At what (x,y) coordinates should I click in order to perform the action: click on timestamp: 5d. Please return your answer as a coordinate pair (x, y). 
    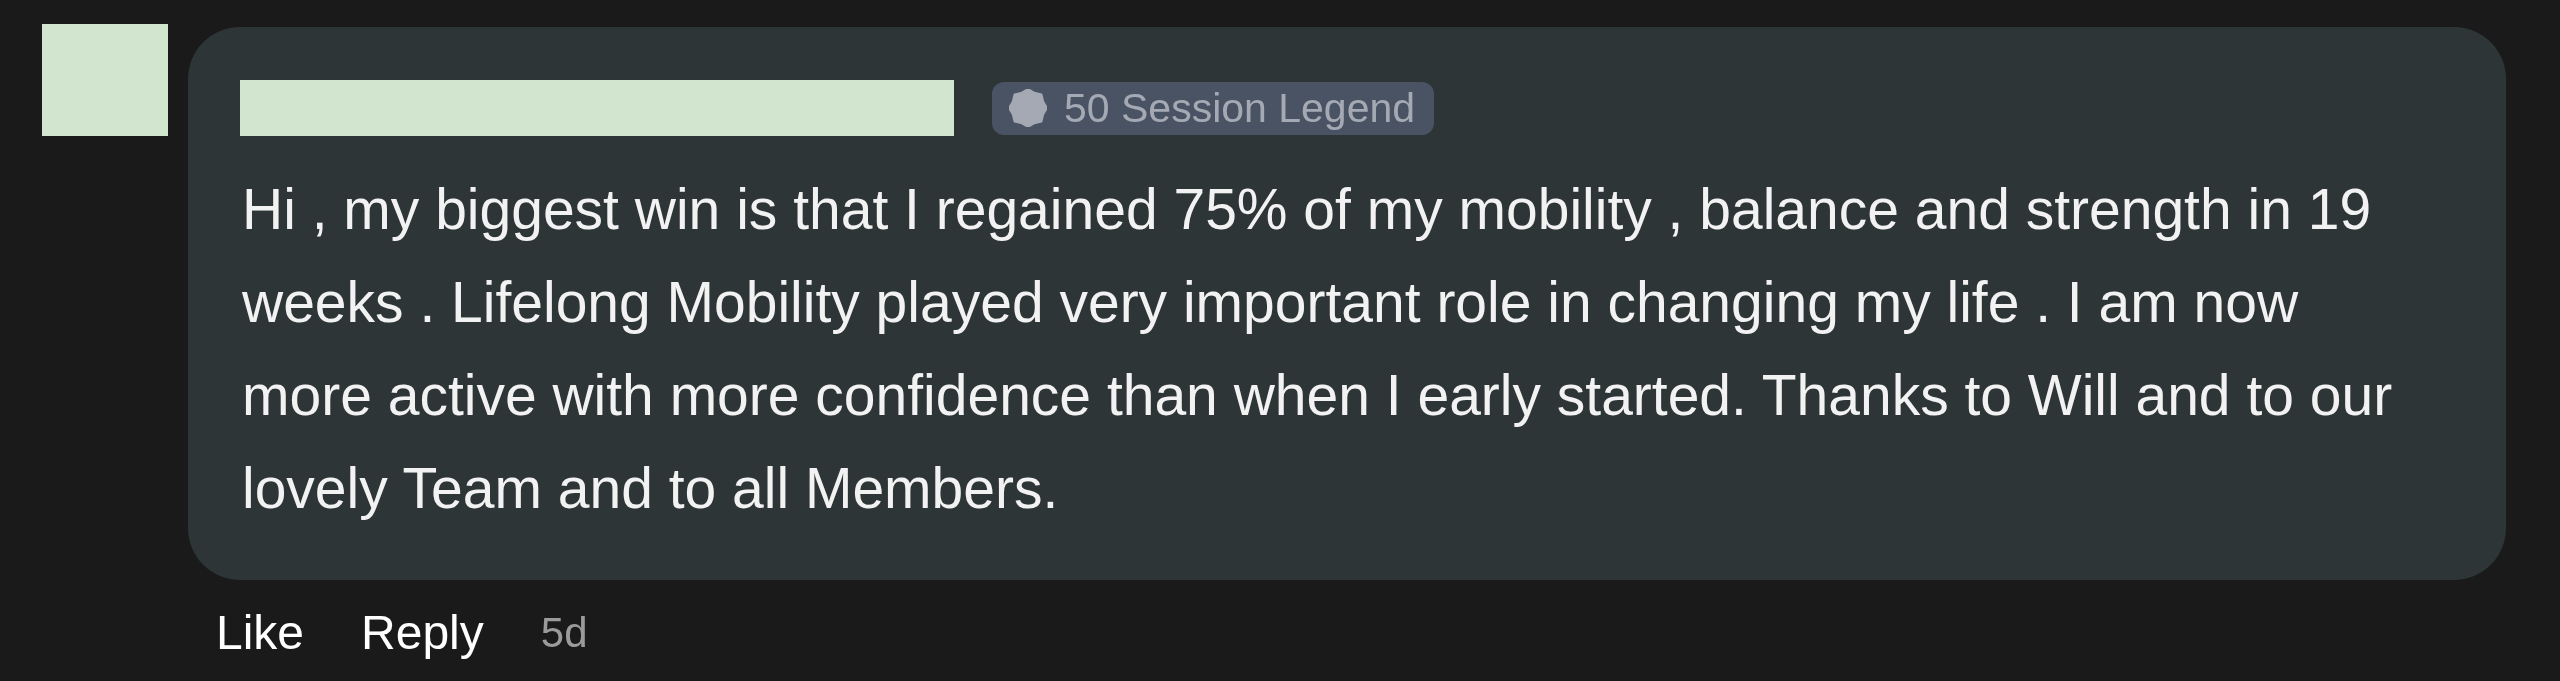
    Looking at the image, I should click on (564, 633).